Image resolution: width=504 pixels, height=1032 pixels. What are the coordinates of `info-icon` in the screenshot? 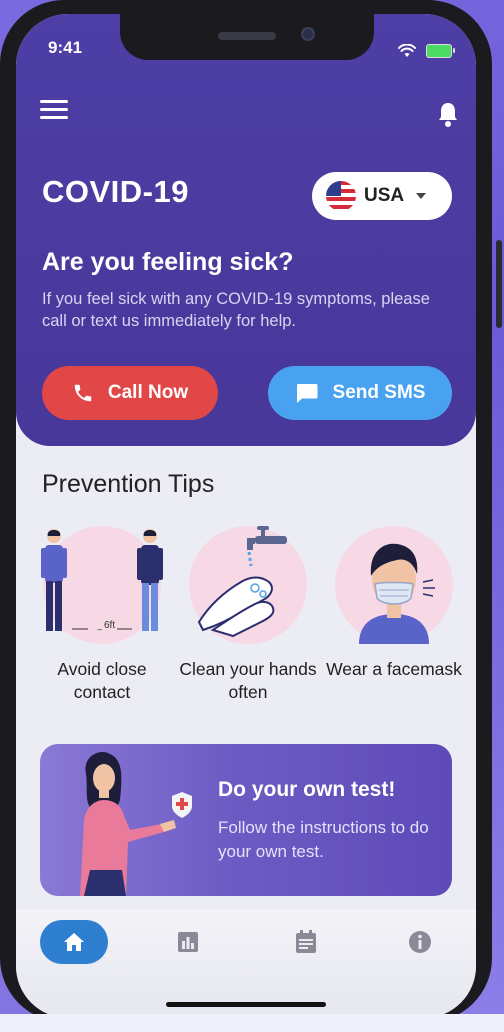 It's located at (420, 942).